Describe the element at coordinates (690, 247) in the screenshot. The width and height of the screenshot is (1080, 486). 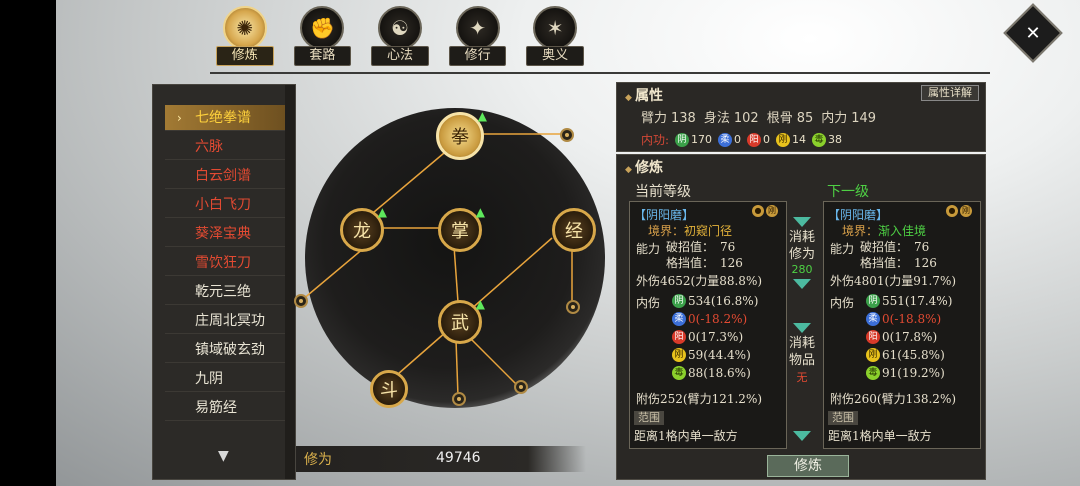
I see `break-label: 破招值：` at that location.